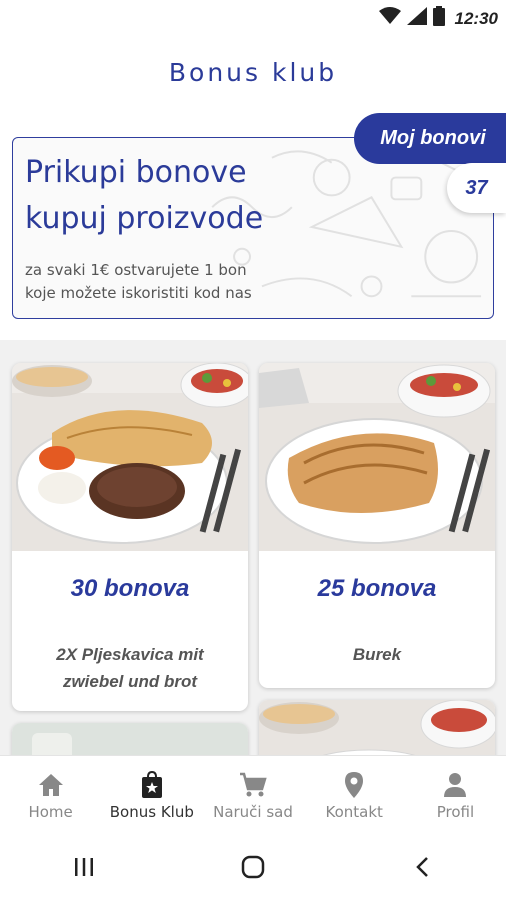 The image size is (506, 900). Describe the element at coordinates (476, 18) in the screenshot. I see `status-time: 12:30` at that location.